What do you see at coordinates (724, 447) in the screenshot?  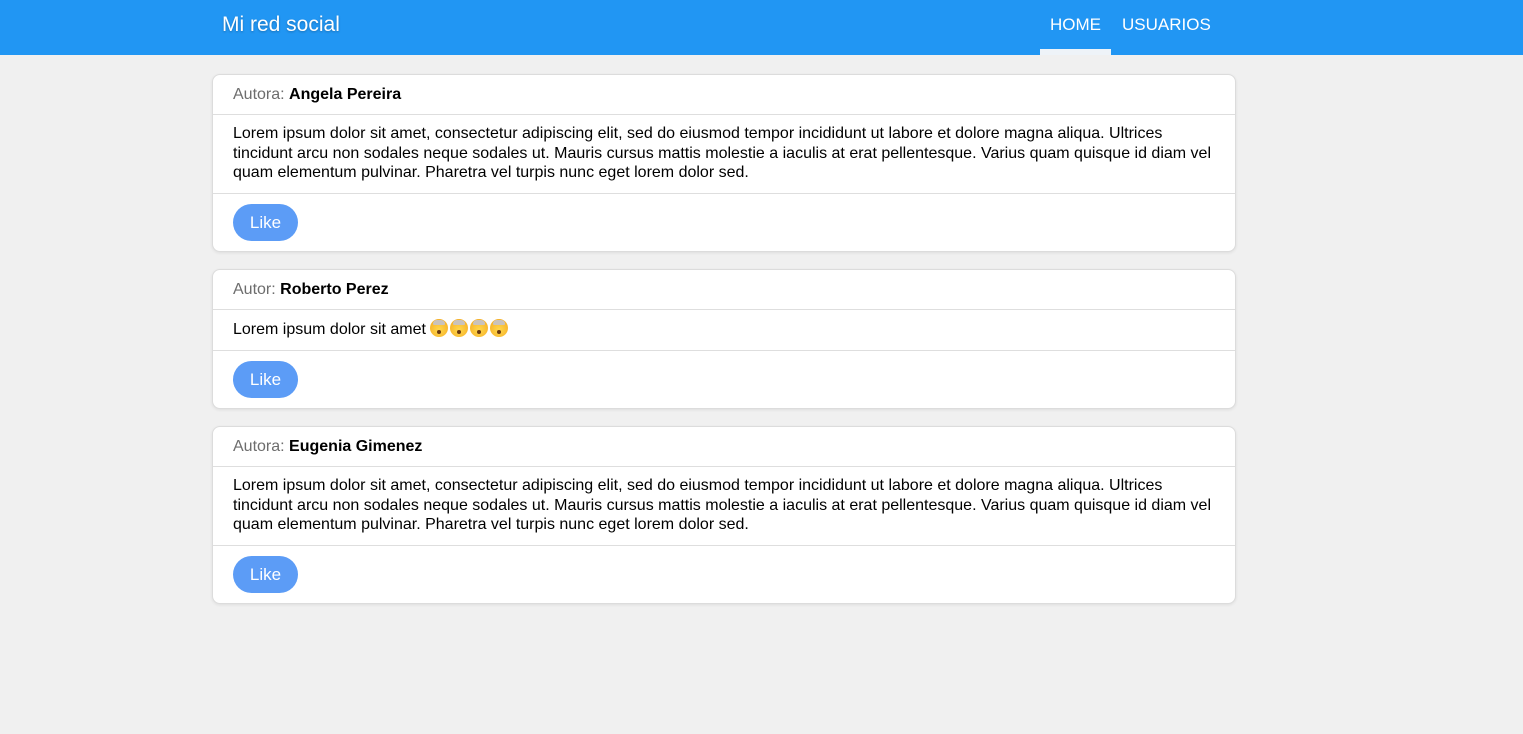 I see `post-author-row: Autora: Eugenia Gimenez` at bounding box center [724, 447].